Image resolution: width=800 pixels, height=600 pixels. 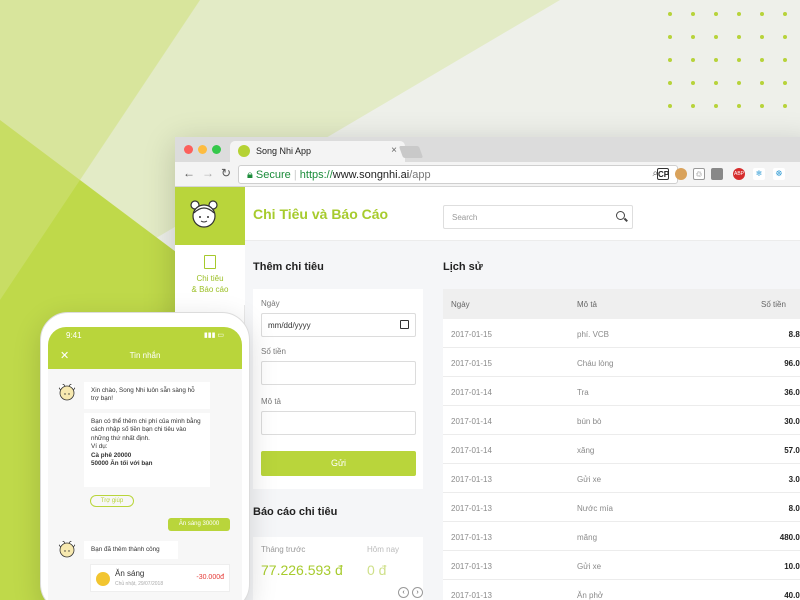 I want to click on help-button: Trợ giúp, so click(x=112, y=501).